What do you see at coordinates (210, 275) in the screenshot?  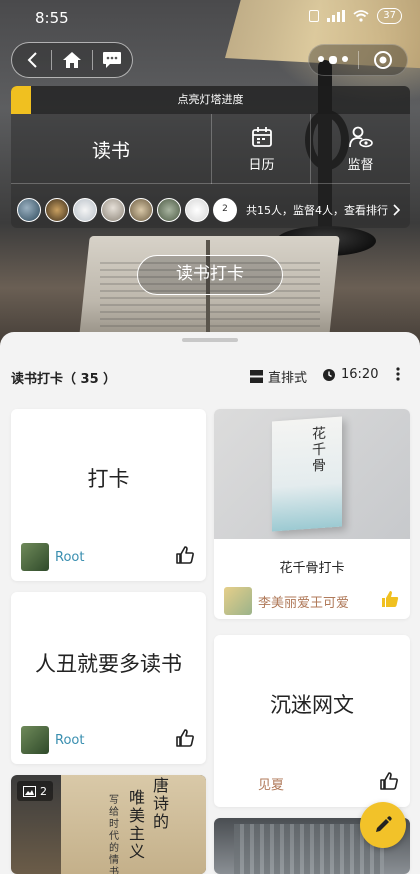 I see `checkin-button: 读书打卡` at bounding box center [210, 275].